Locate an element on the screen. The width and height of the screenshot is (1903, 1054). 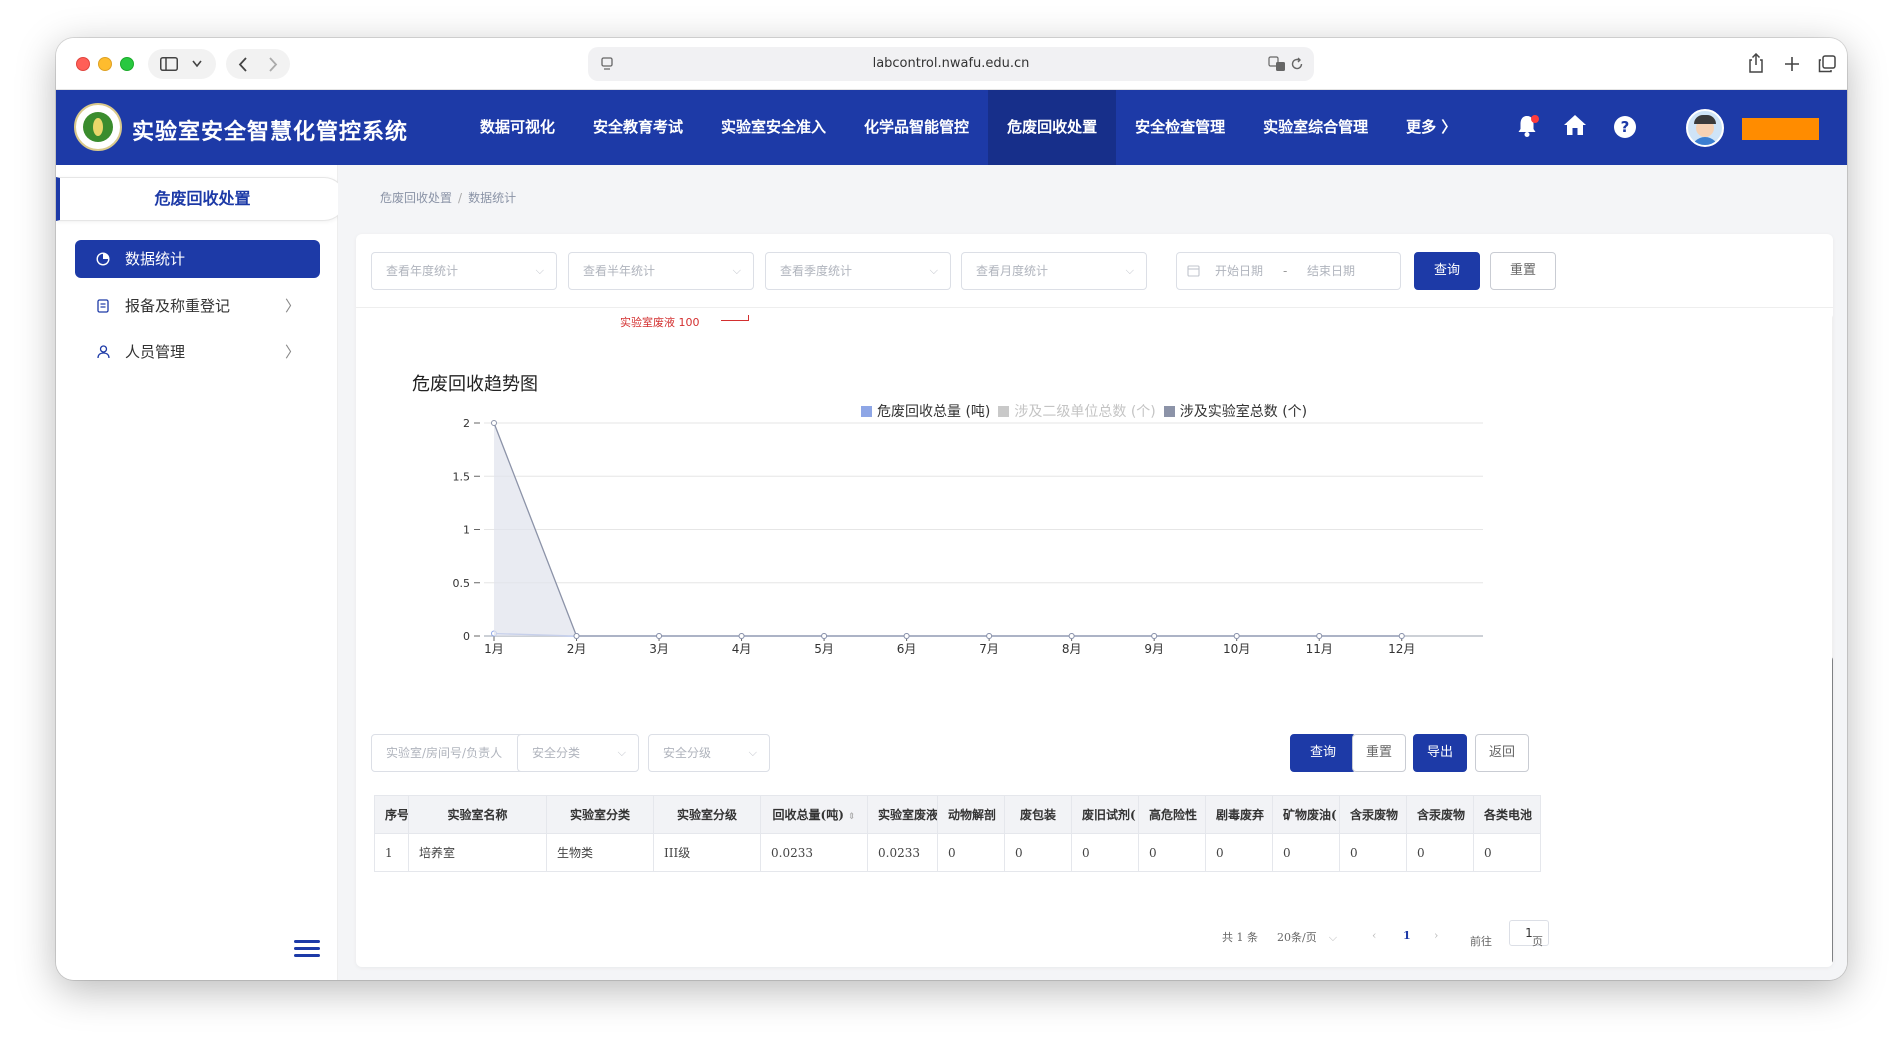
page-unit-label: 页 is located at coordinates (1537, 941).